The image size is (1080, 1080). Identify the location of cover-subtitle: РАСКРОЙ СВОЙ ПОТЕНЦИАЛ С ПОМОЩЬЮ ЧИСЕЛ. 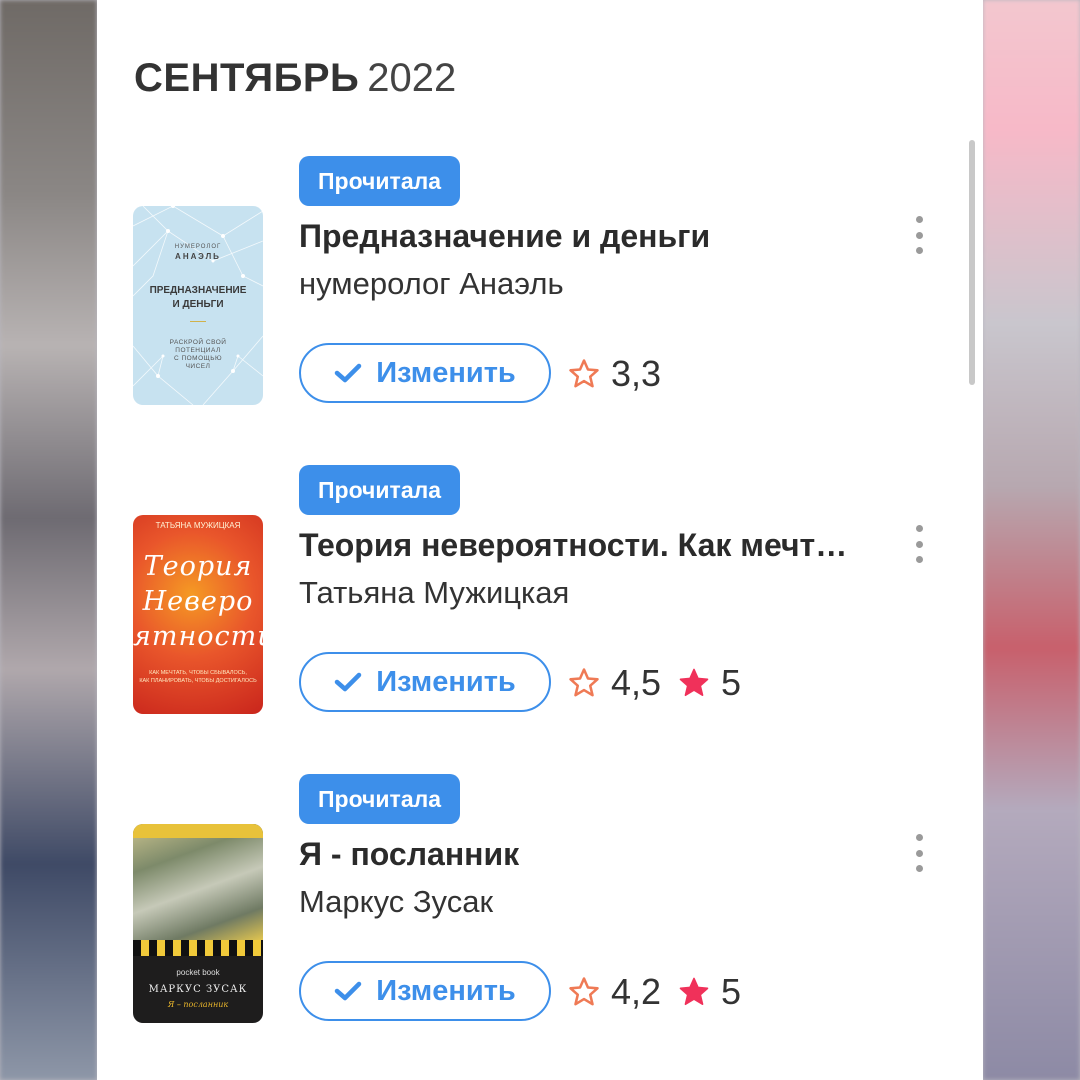
(198, 355).